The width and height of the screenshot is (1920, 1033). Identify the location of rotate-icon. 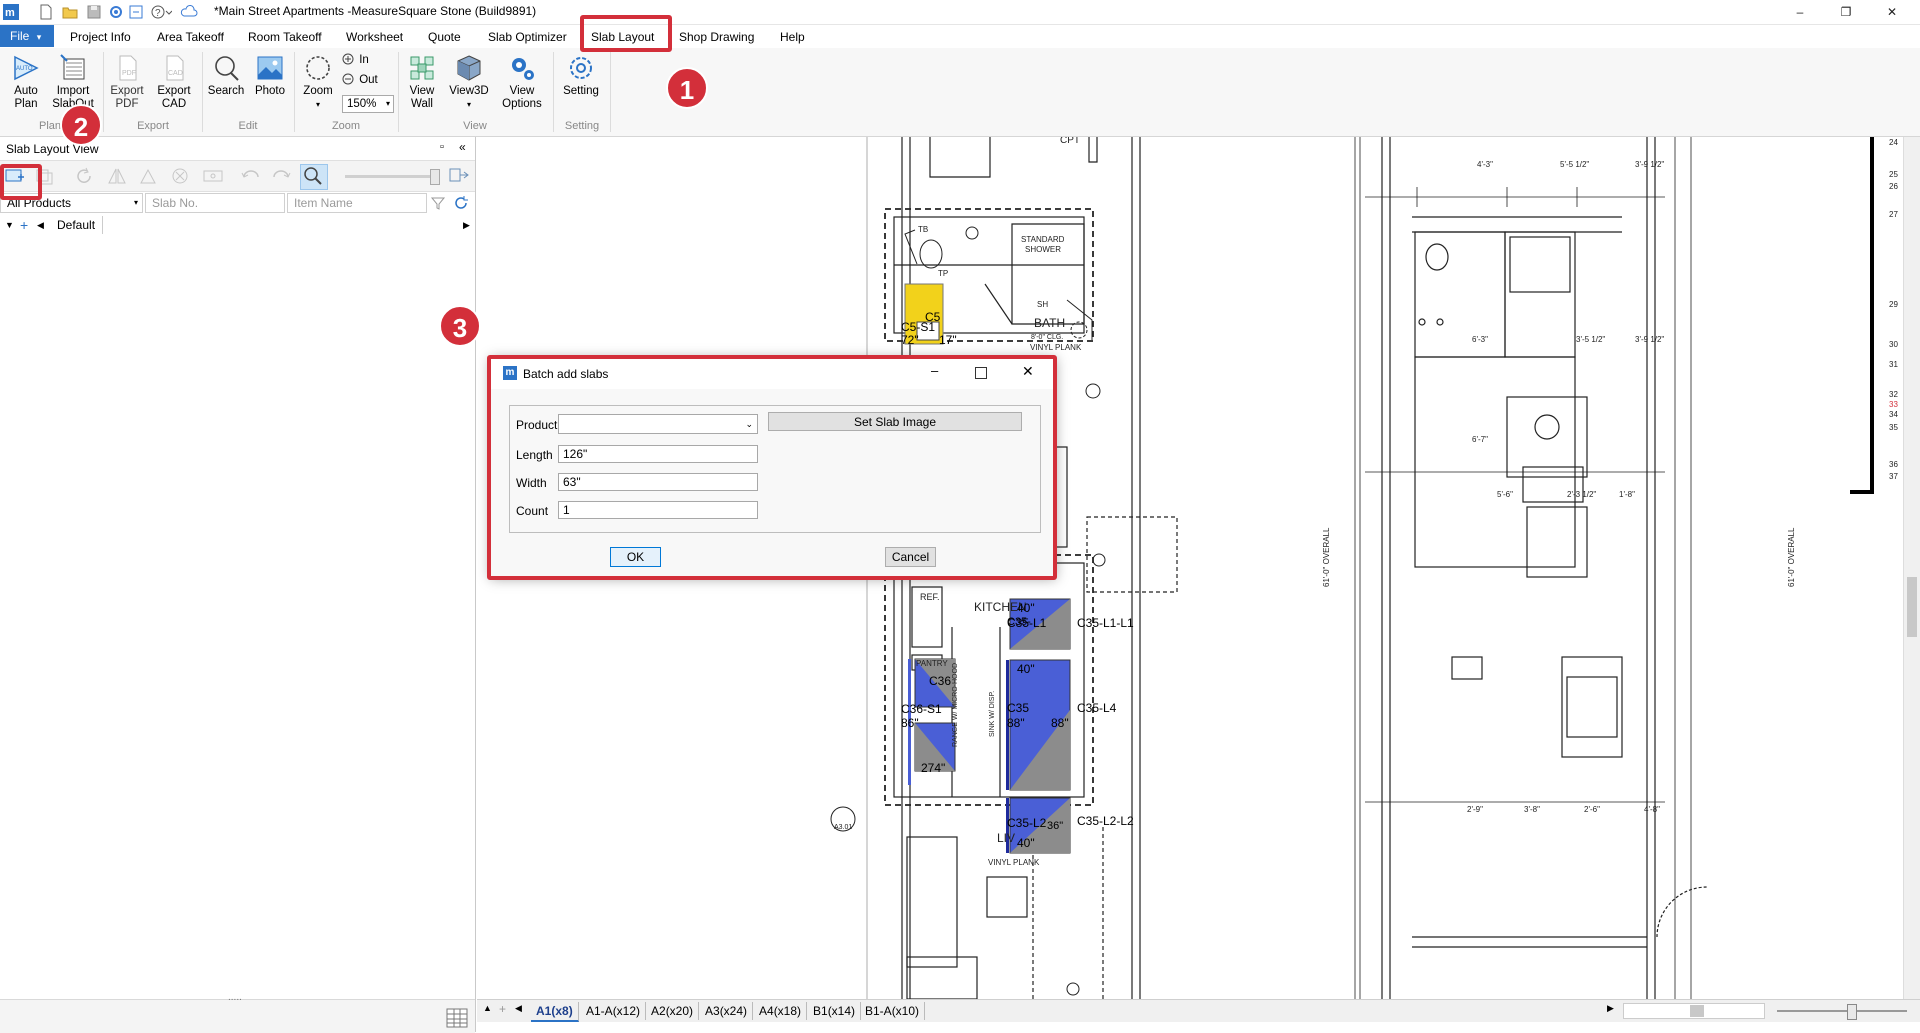
(85, 176).